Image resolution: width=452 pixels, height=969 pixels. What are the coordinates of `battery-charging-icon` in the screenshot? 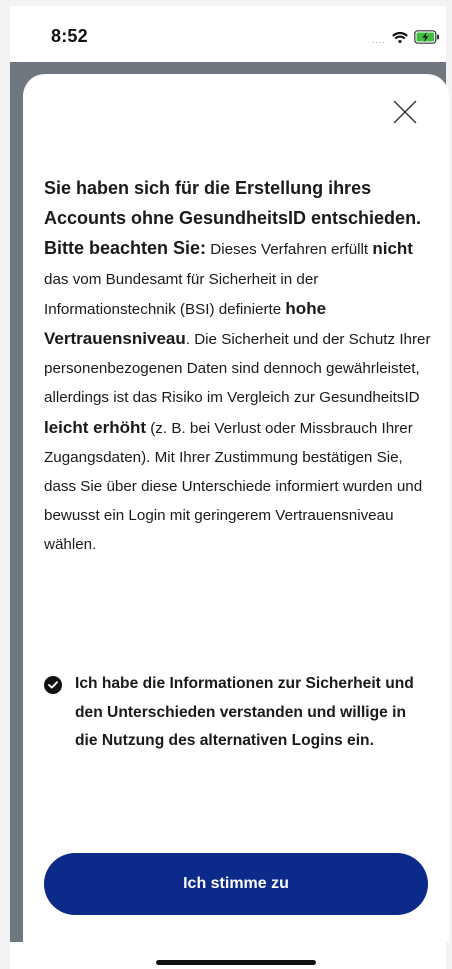 It's located at (427, 39).